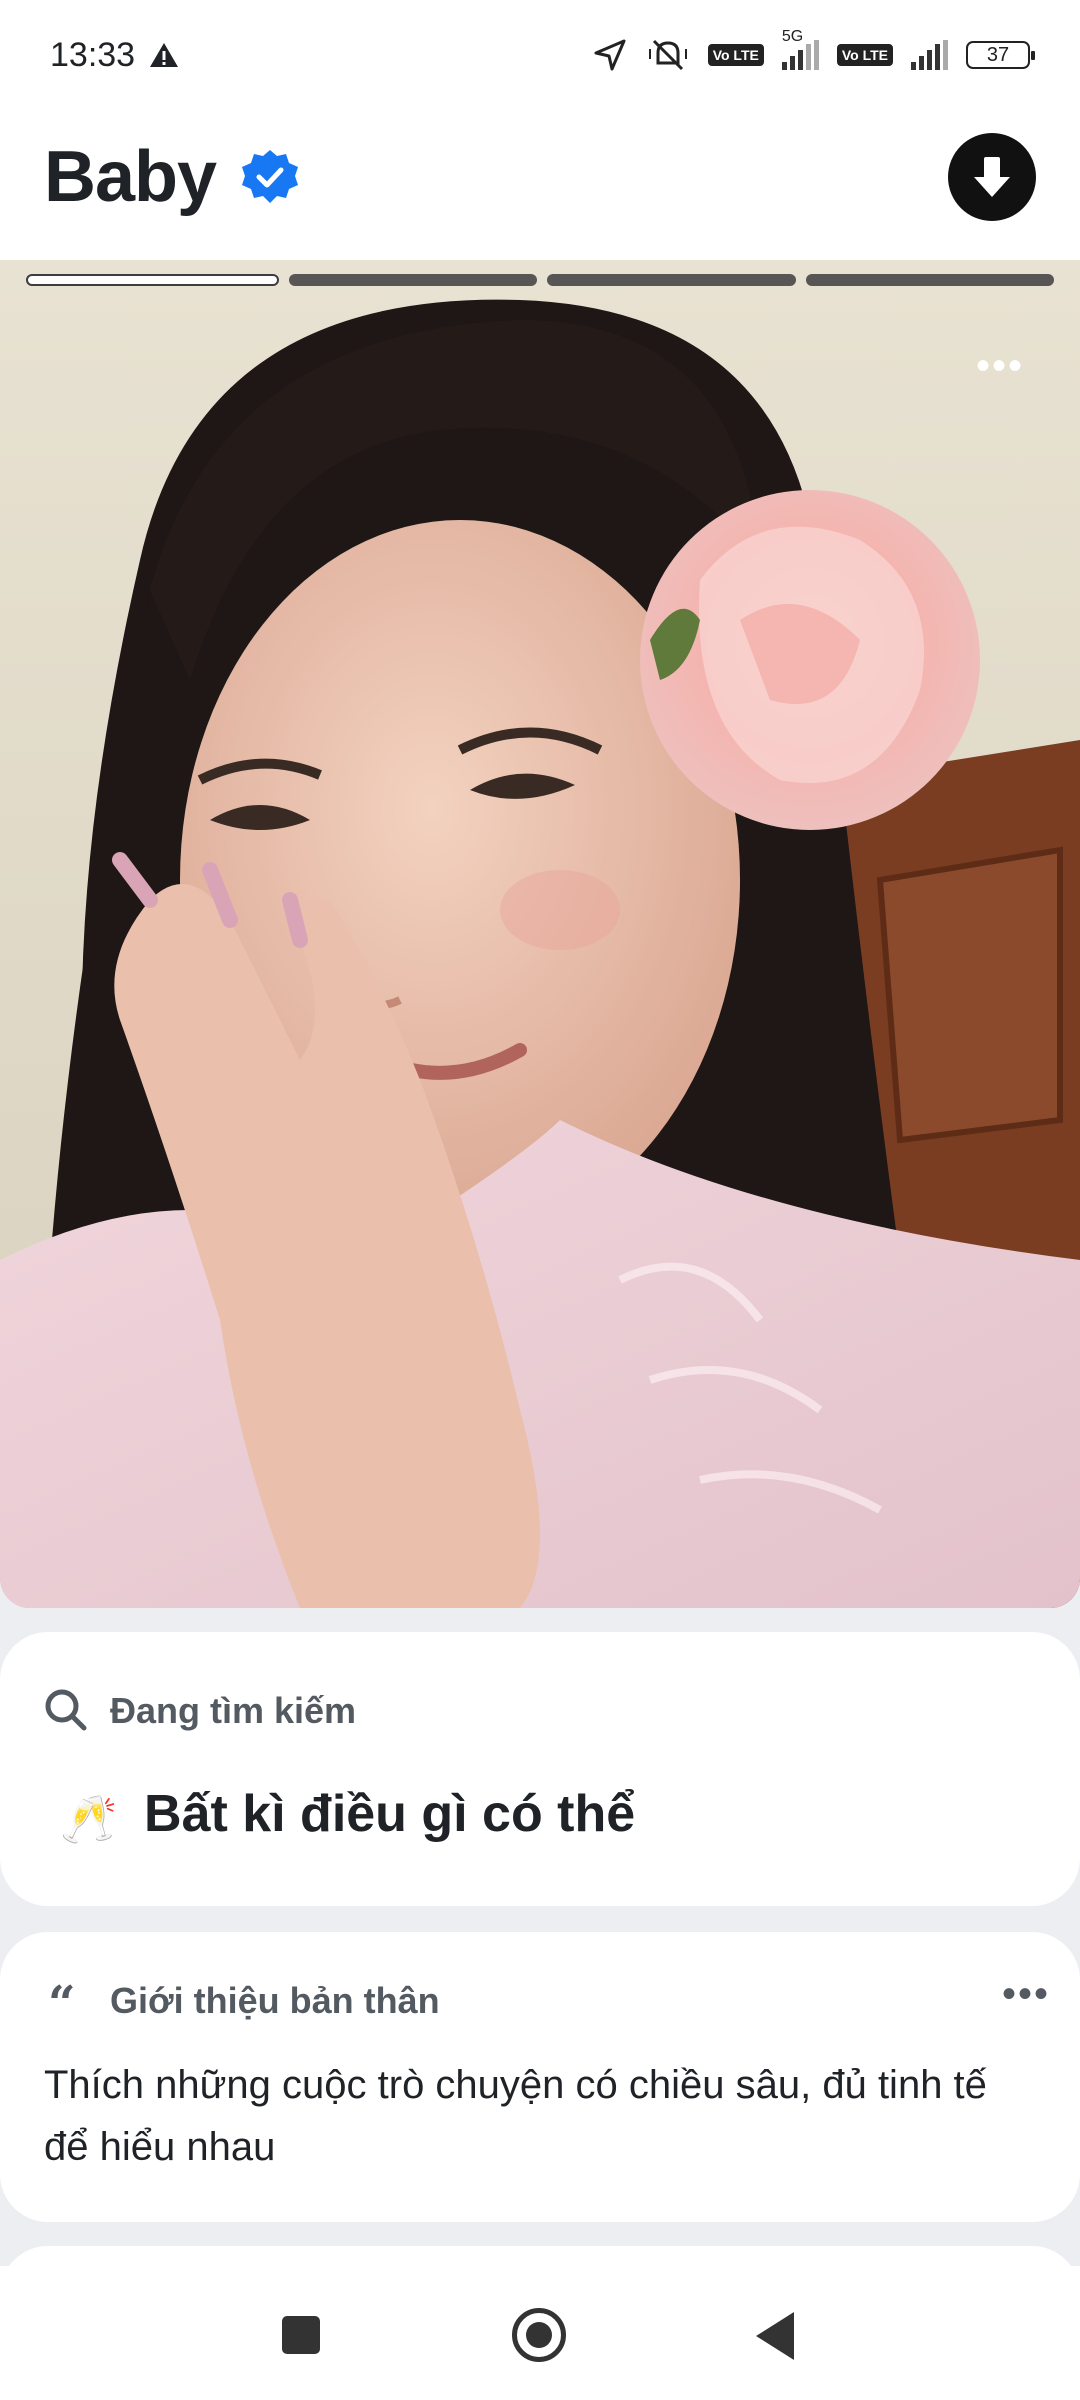 This screenshot has height=2400, width=1080. Describe the element at coordinates (610, 55) in the screenshot. I see `location-icon` at that location.